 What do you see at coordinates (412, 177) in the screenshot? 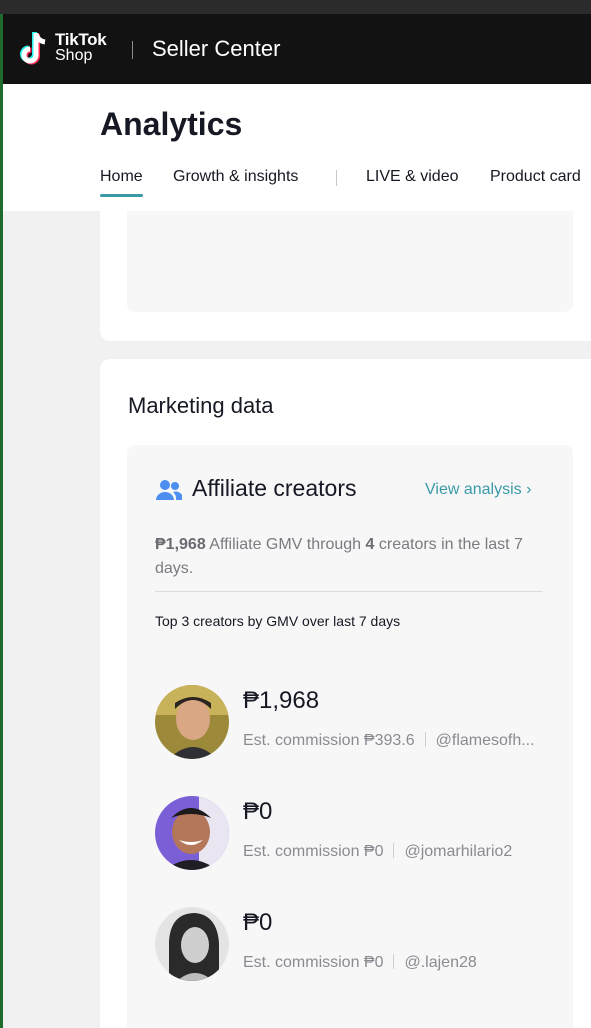
I see `tab-live-video: LIVE & video` at bounding box center [412, 177].